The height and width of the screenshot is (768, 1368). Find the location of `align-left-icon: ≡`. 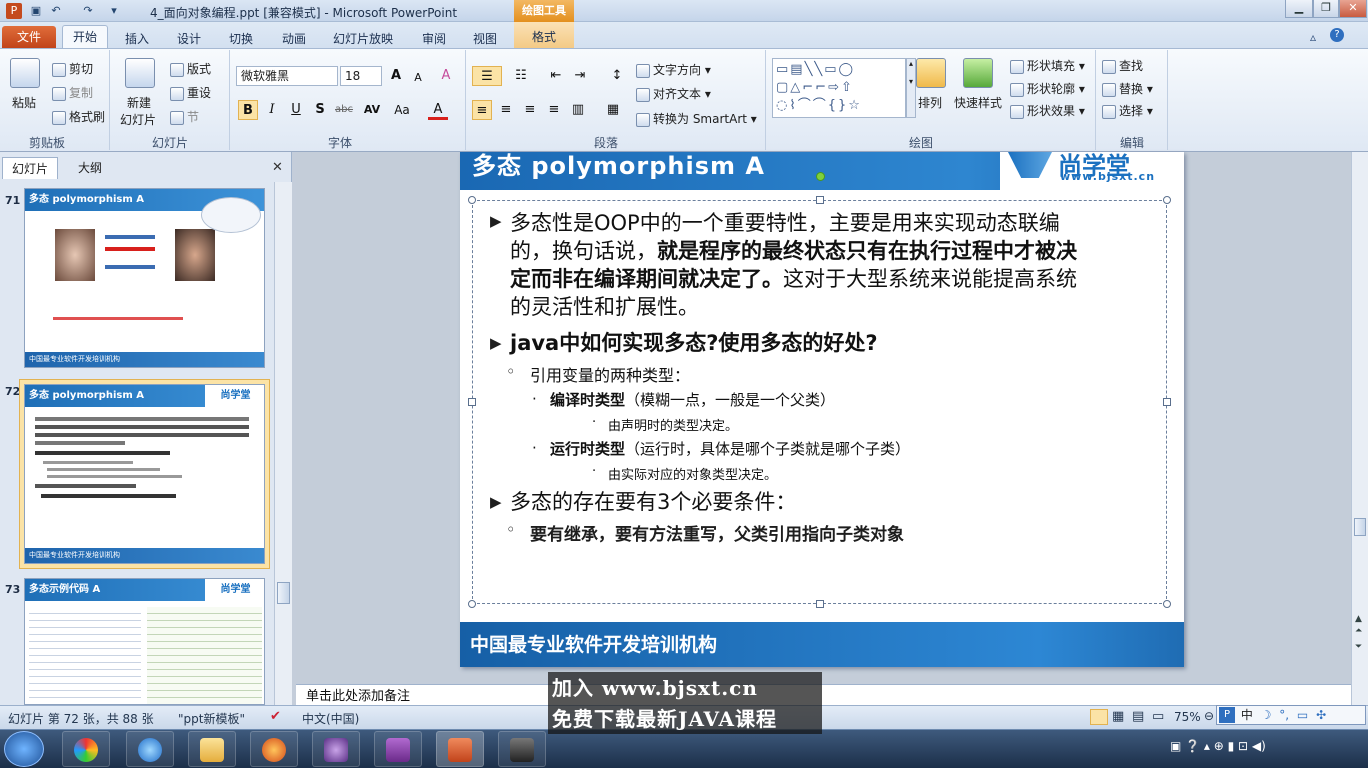

align-left-icon: ≡ is located at coordinates (482, 110).